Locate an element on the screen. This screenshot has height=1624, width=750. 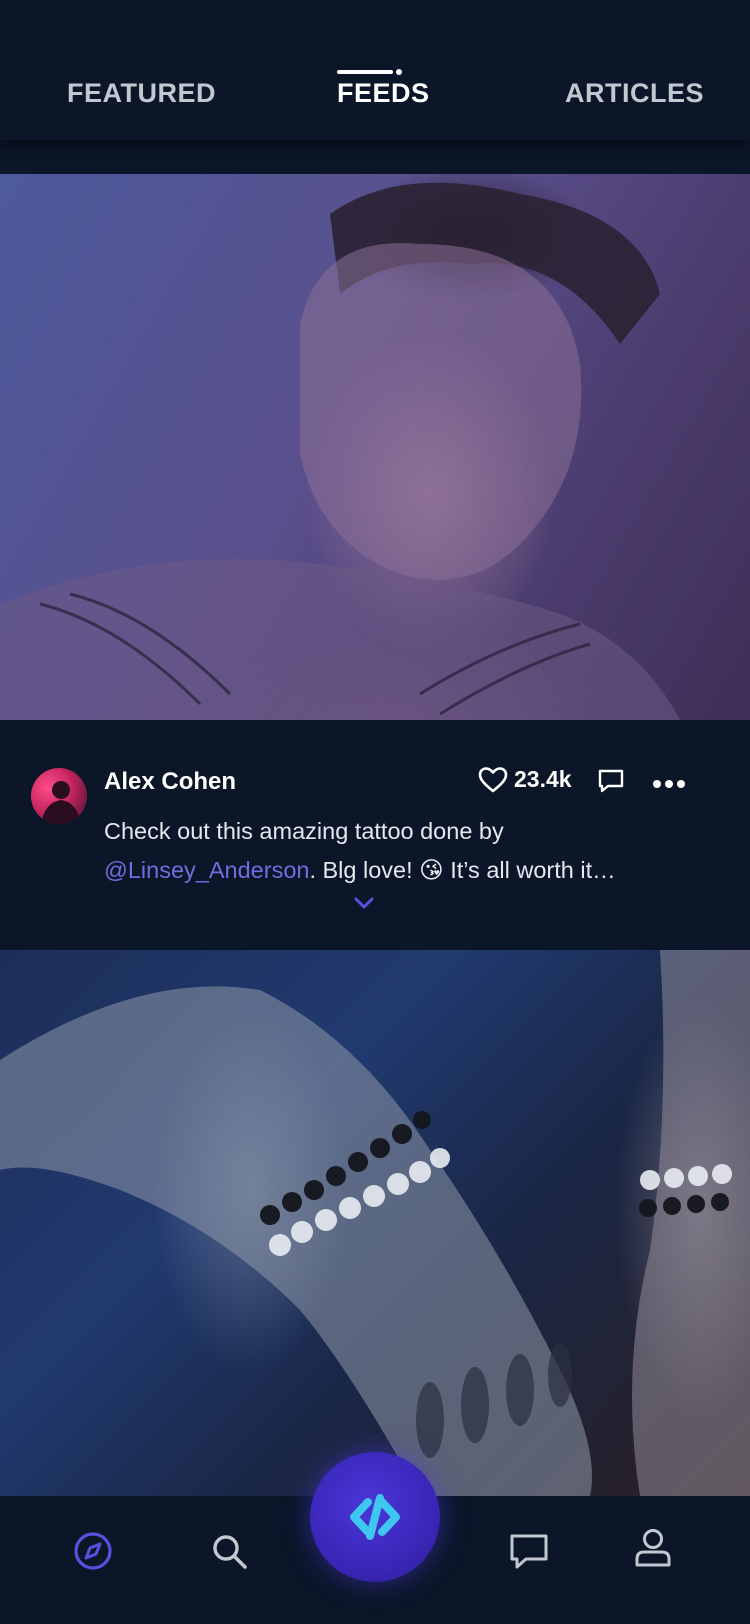
code-icon is located at coordinates (375, 1517).